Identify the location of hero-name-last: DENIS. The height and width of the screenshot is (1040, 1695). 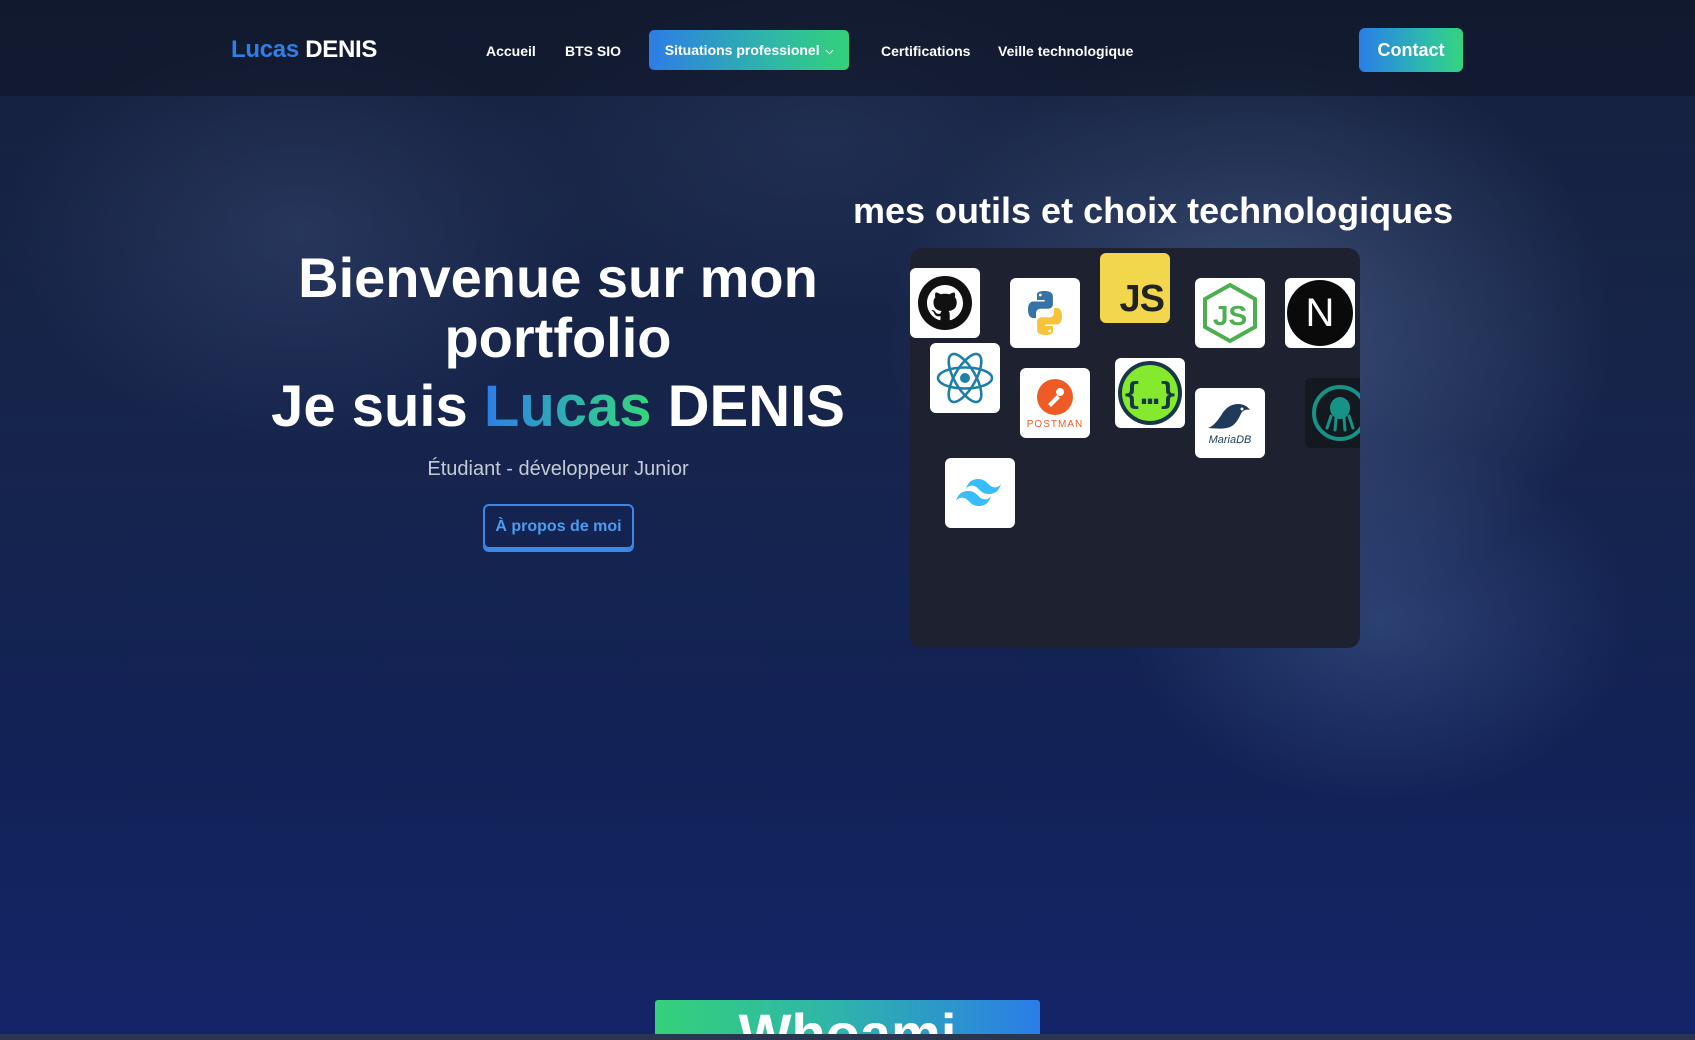
(756, 406).